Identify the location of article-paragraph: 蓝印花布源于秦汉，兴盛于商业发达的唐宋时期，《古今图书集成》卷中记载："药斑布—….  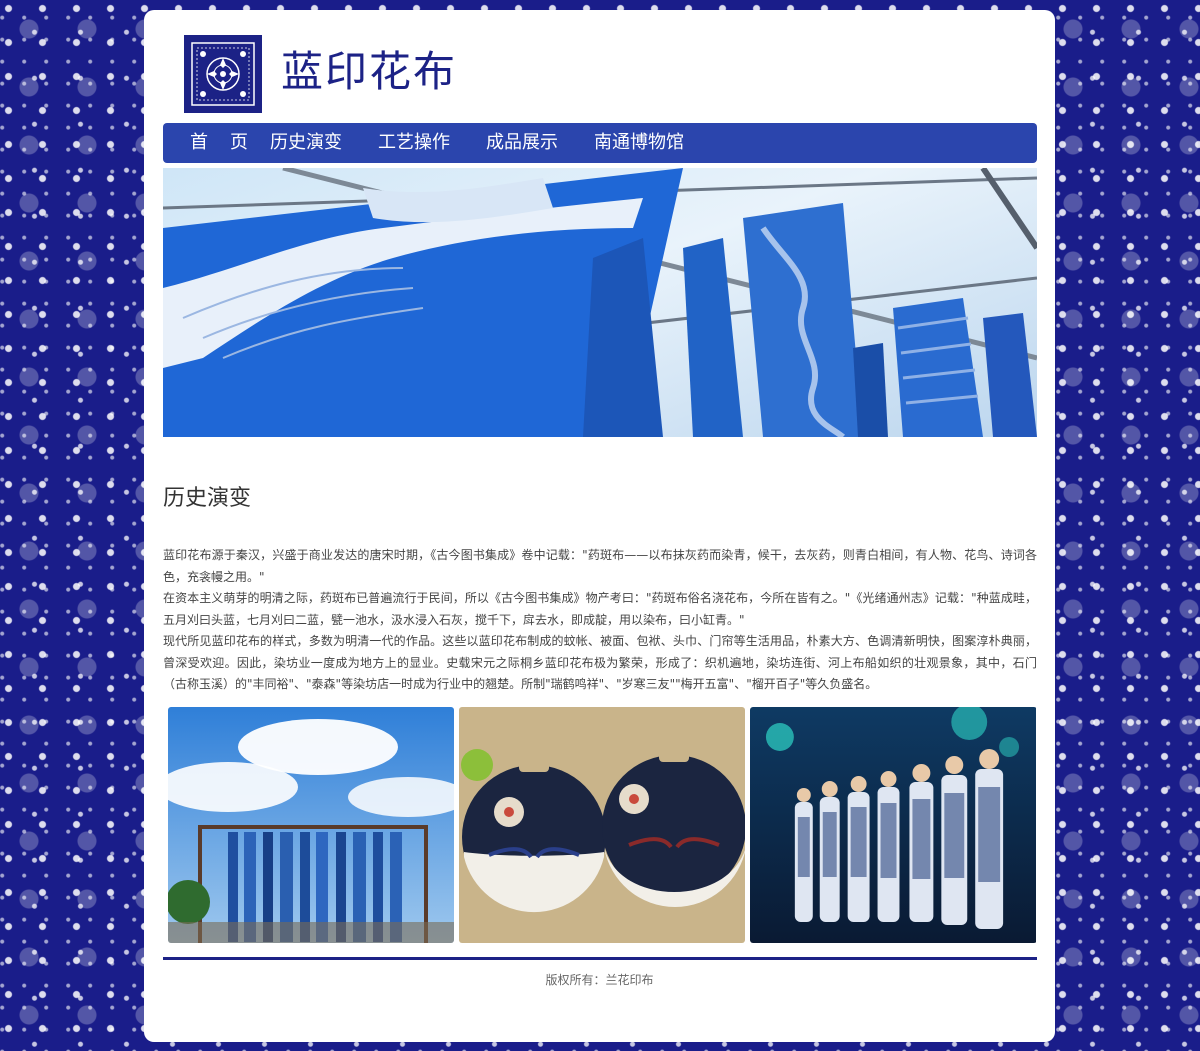
(600, 566).